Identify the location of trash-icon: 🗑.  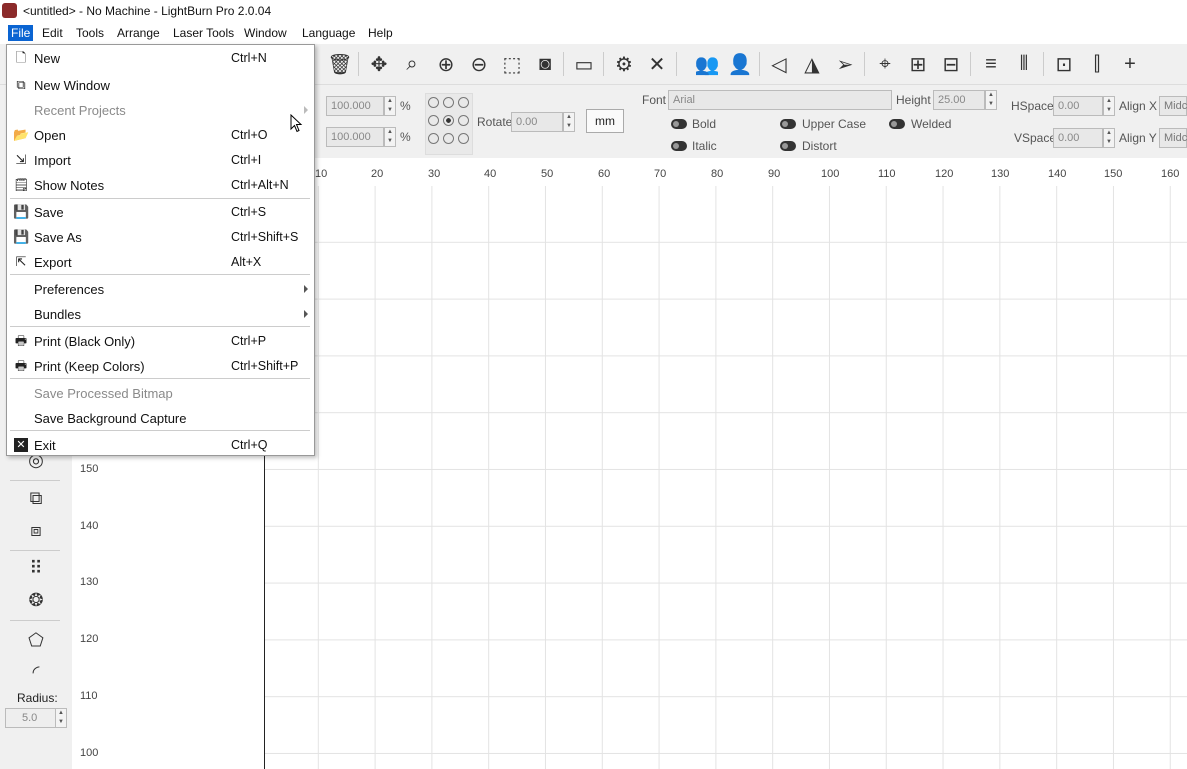
(340, 64).